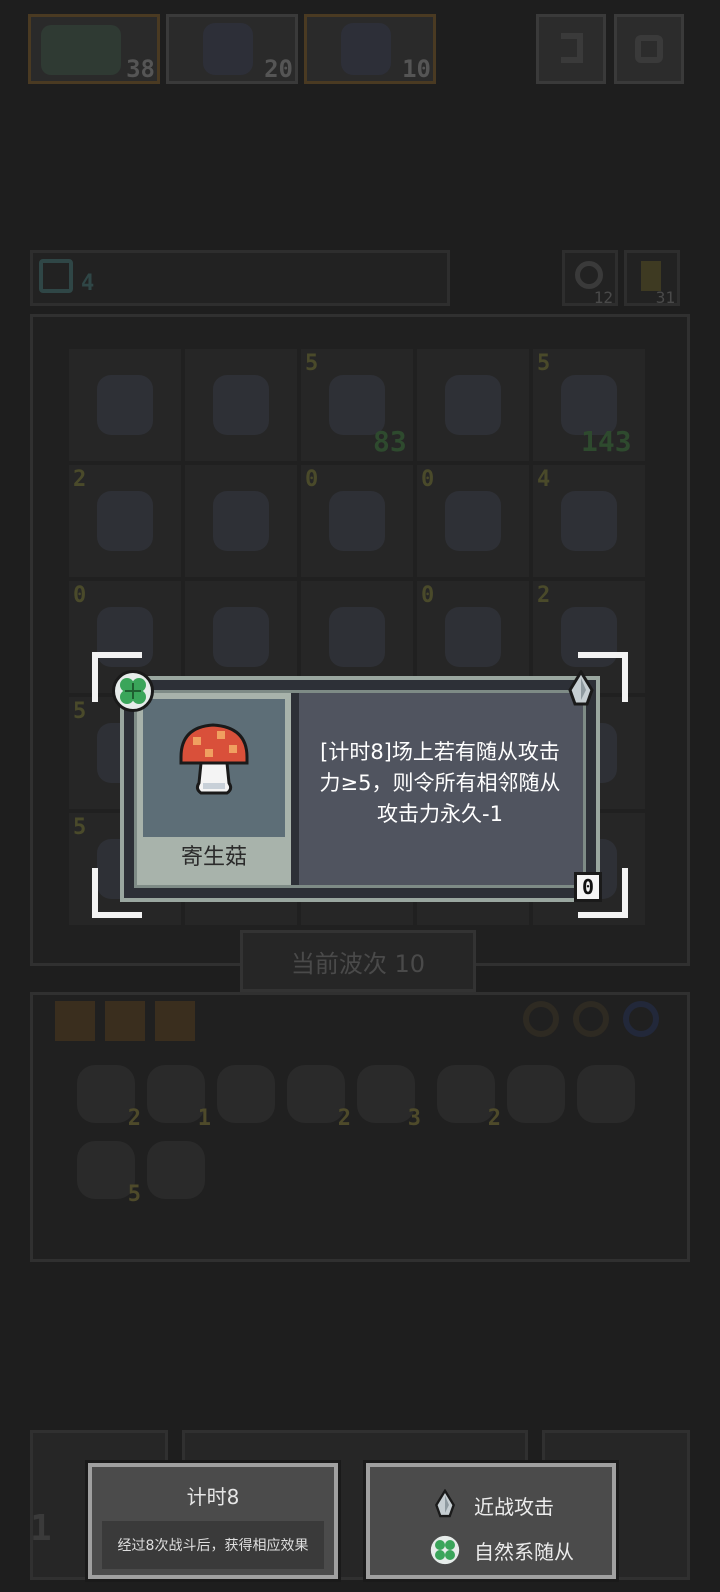  What do you see at coordinates (204, 1118) in the screenshot?
I see `item-count: 1` at bounding box center [204, 1118].